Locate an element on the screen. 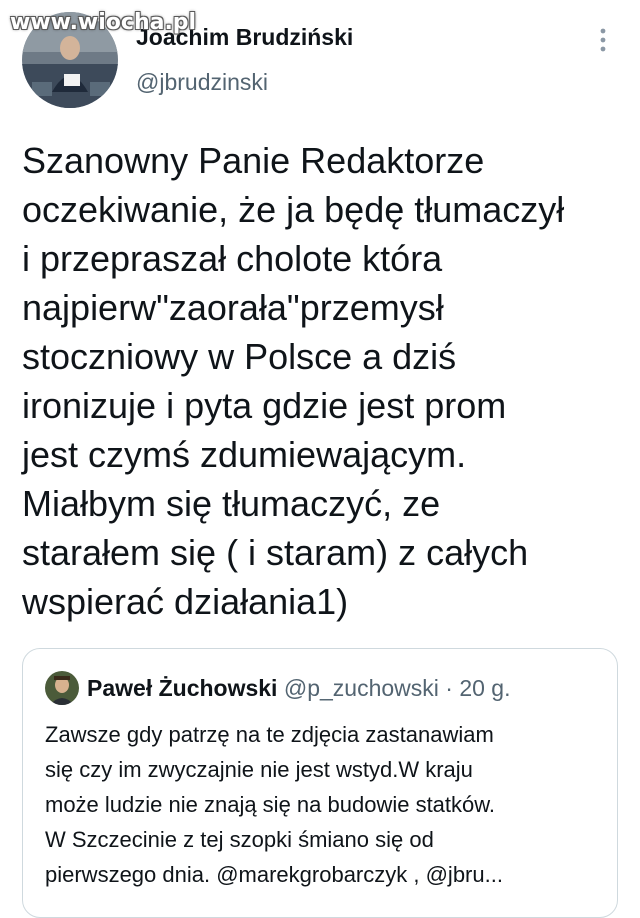 Image resolution: width=640 pixels, height=918 pixels. tweet-text-line: wspierać działania1) is located at coordinates (185, 601).